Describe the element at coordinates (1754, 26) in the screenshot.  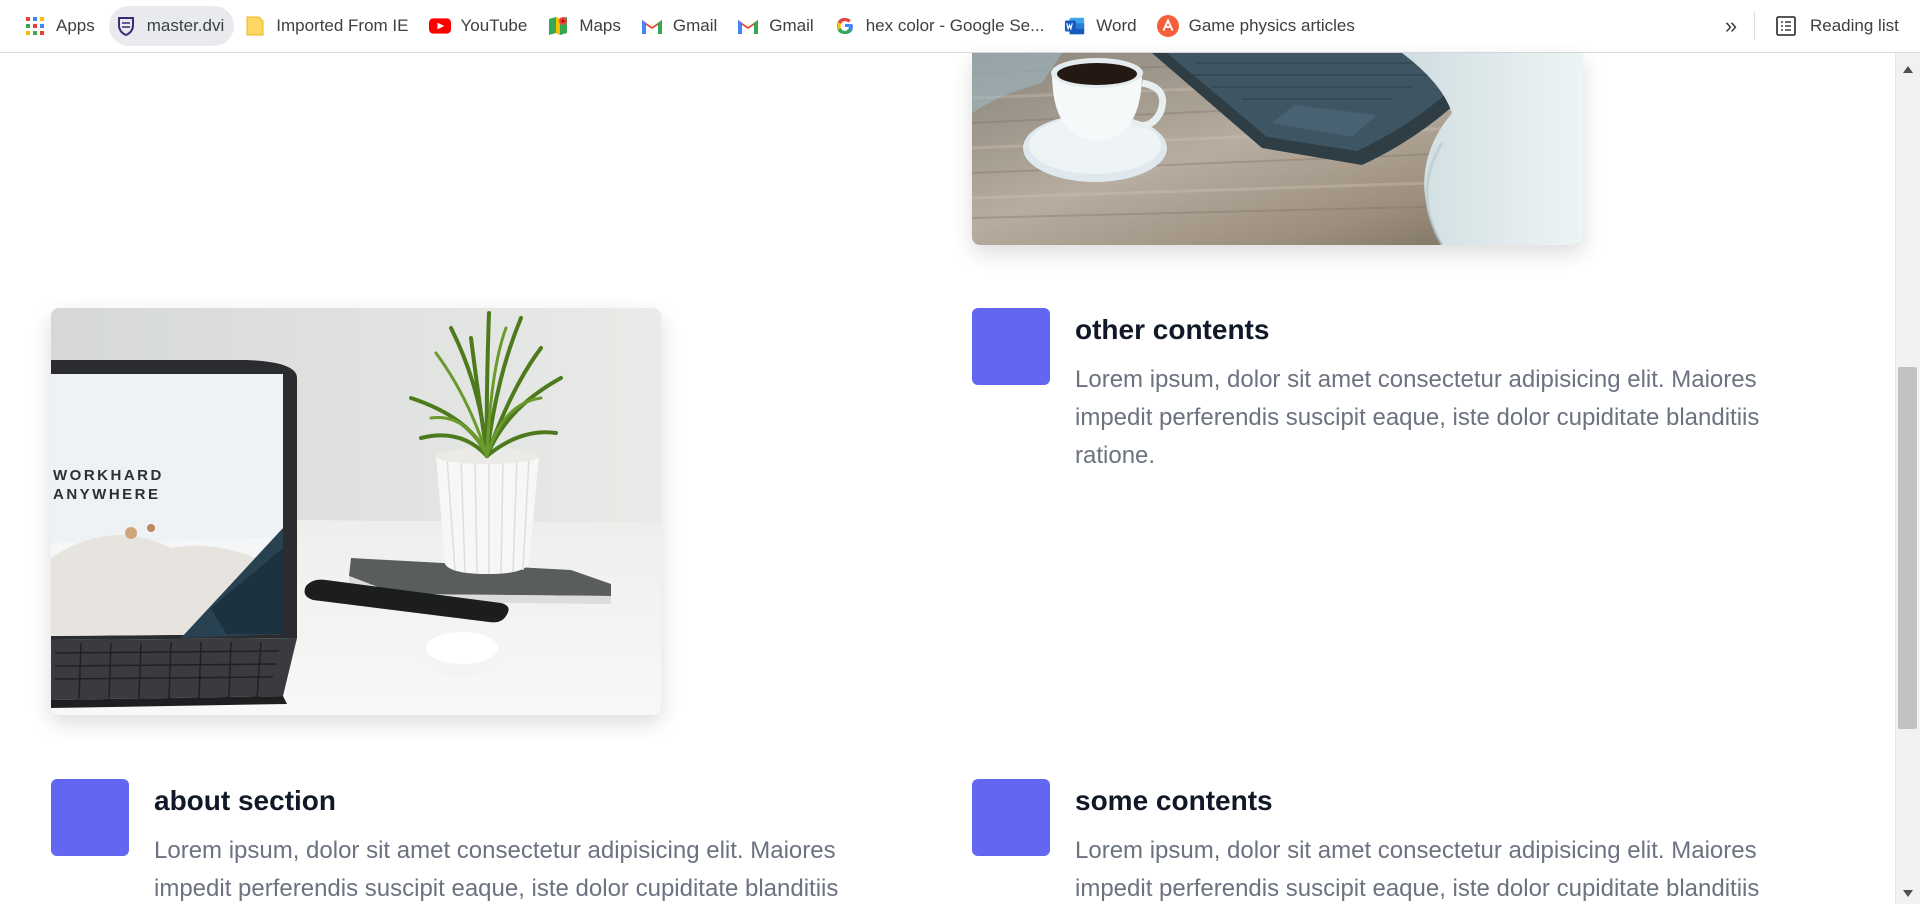
I see `bookmarks-divider` at that location.